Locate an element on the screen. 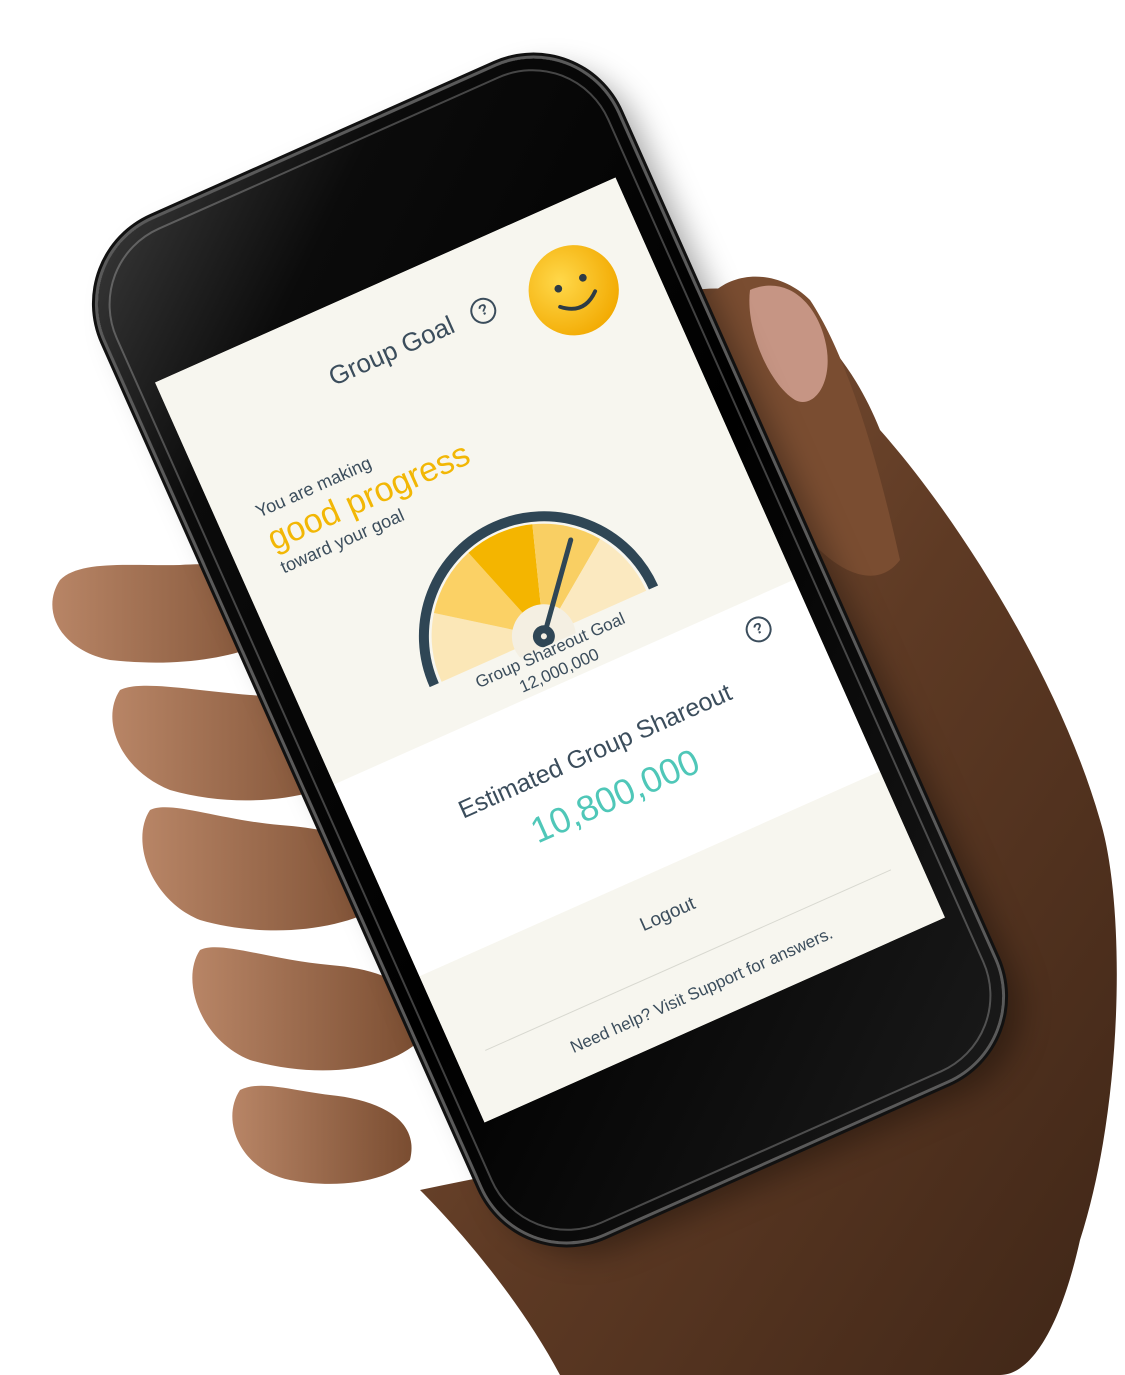 The width and height of the screenshot is (1125, 1375). finger-lower is located at coordinates (322, 1134).